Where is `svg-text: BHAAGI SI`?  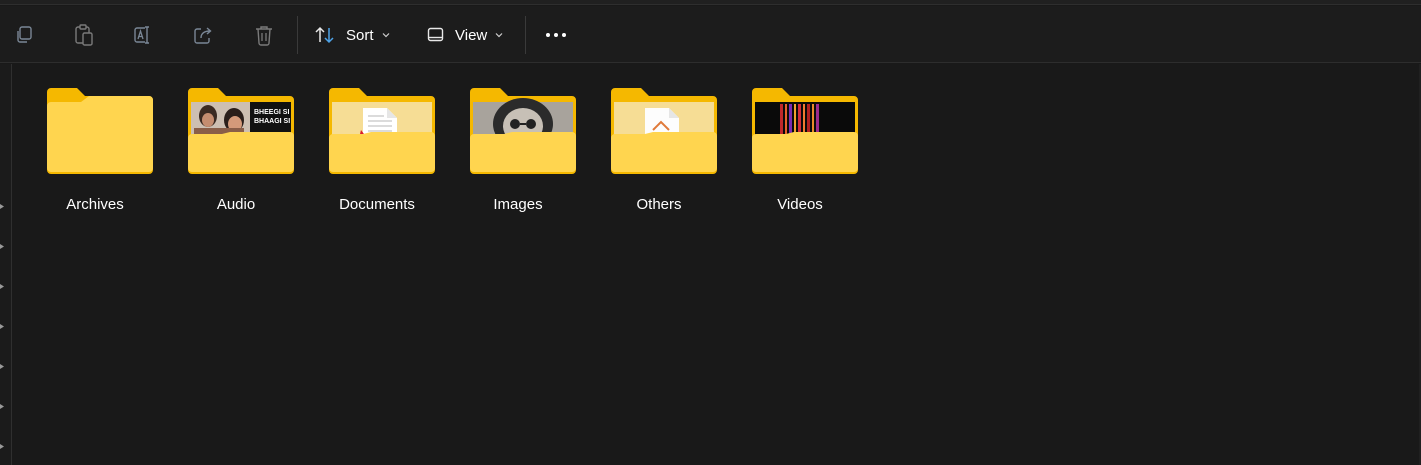 svg-text: BHAAGI SI is located at coordinates (272, 121).